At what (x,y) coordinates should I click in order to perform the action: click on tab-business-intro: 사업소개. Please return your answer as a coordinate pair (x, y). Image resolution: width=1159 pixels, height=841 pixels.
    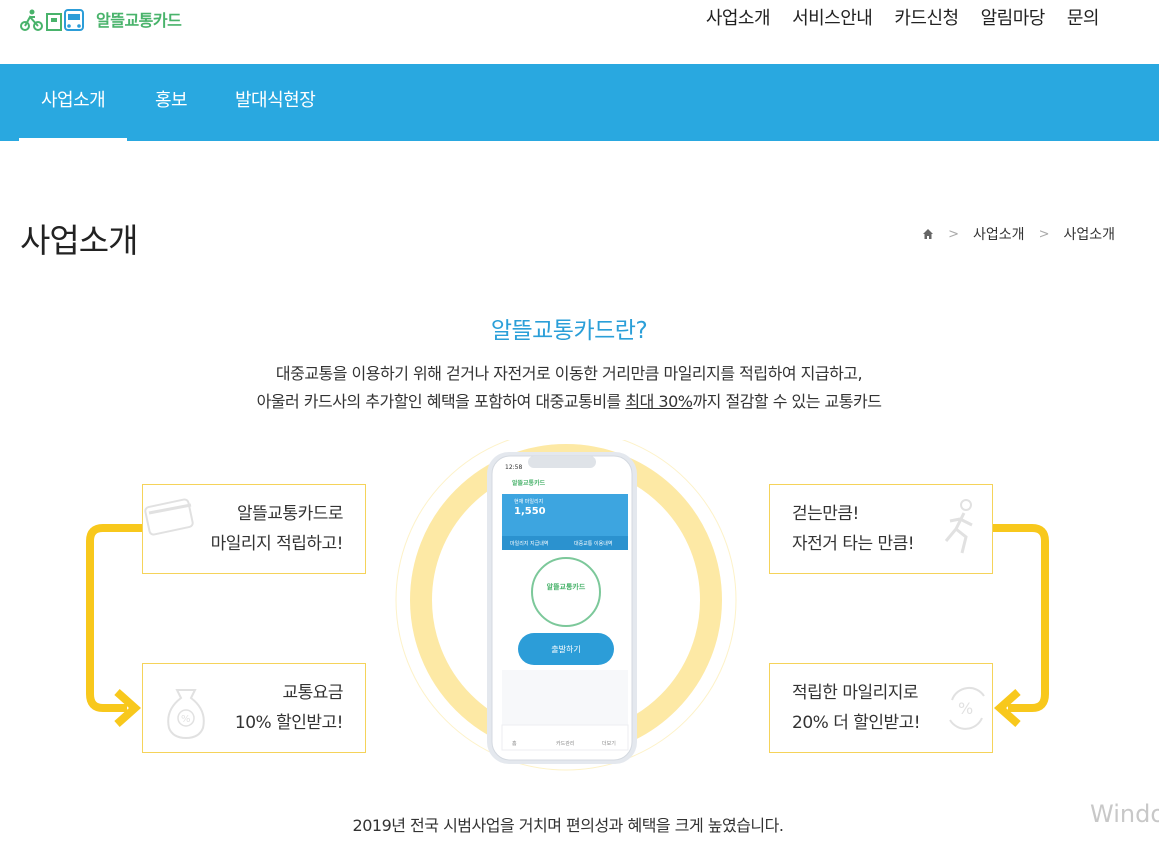
    Looking at the image, I should click on (73, 102).